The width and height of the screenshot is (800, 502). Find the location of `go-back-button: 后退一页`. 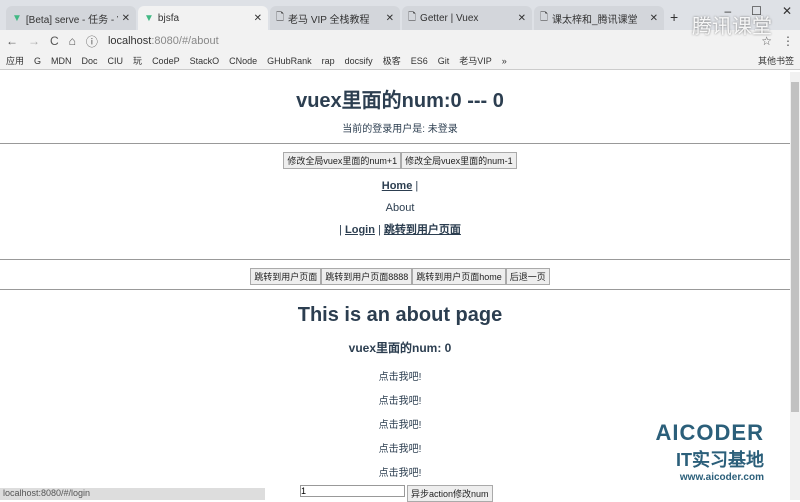

go-back-button: 后退一页 is located at coordinates (527, 276).